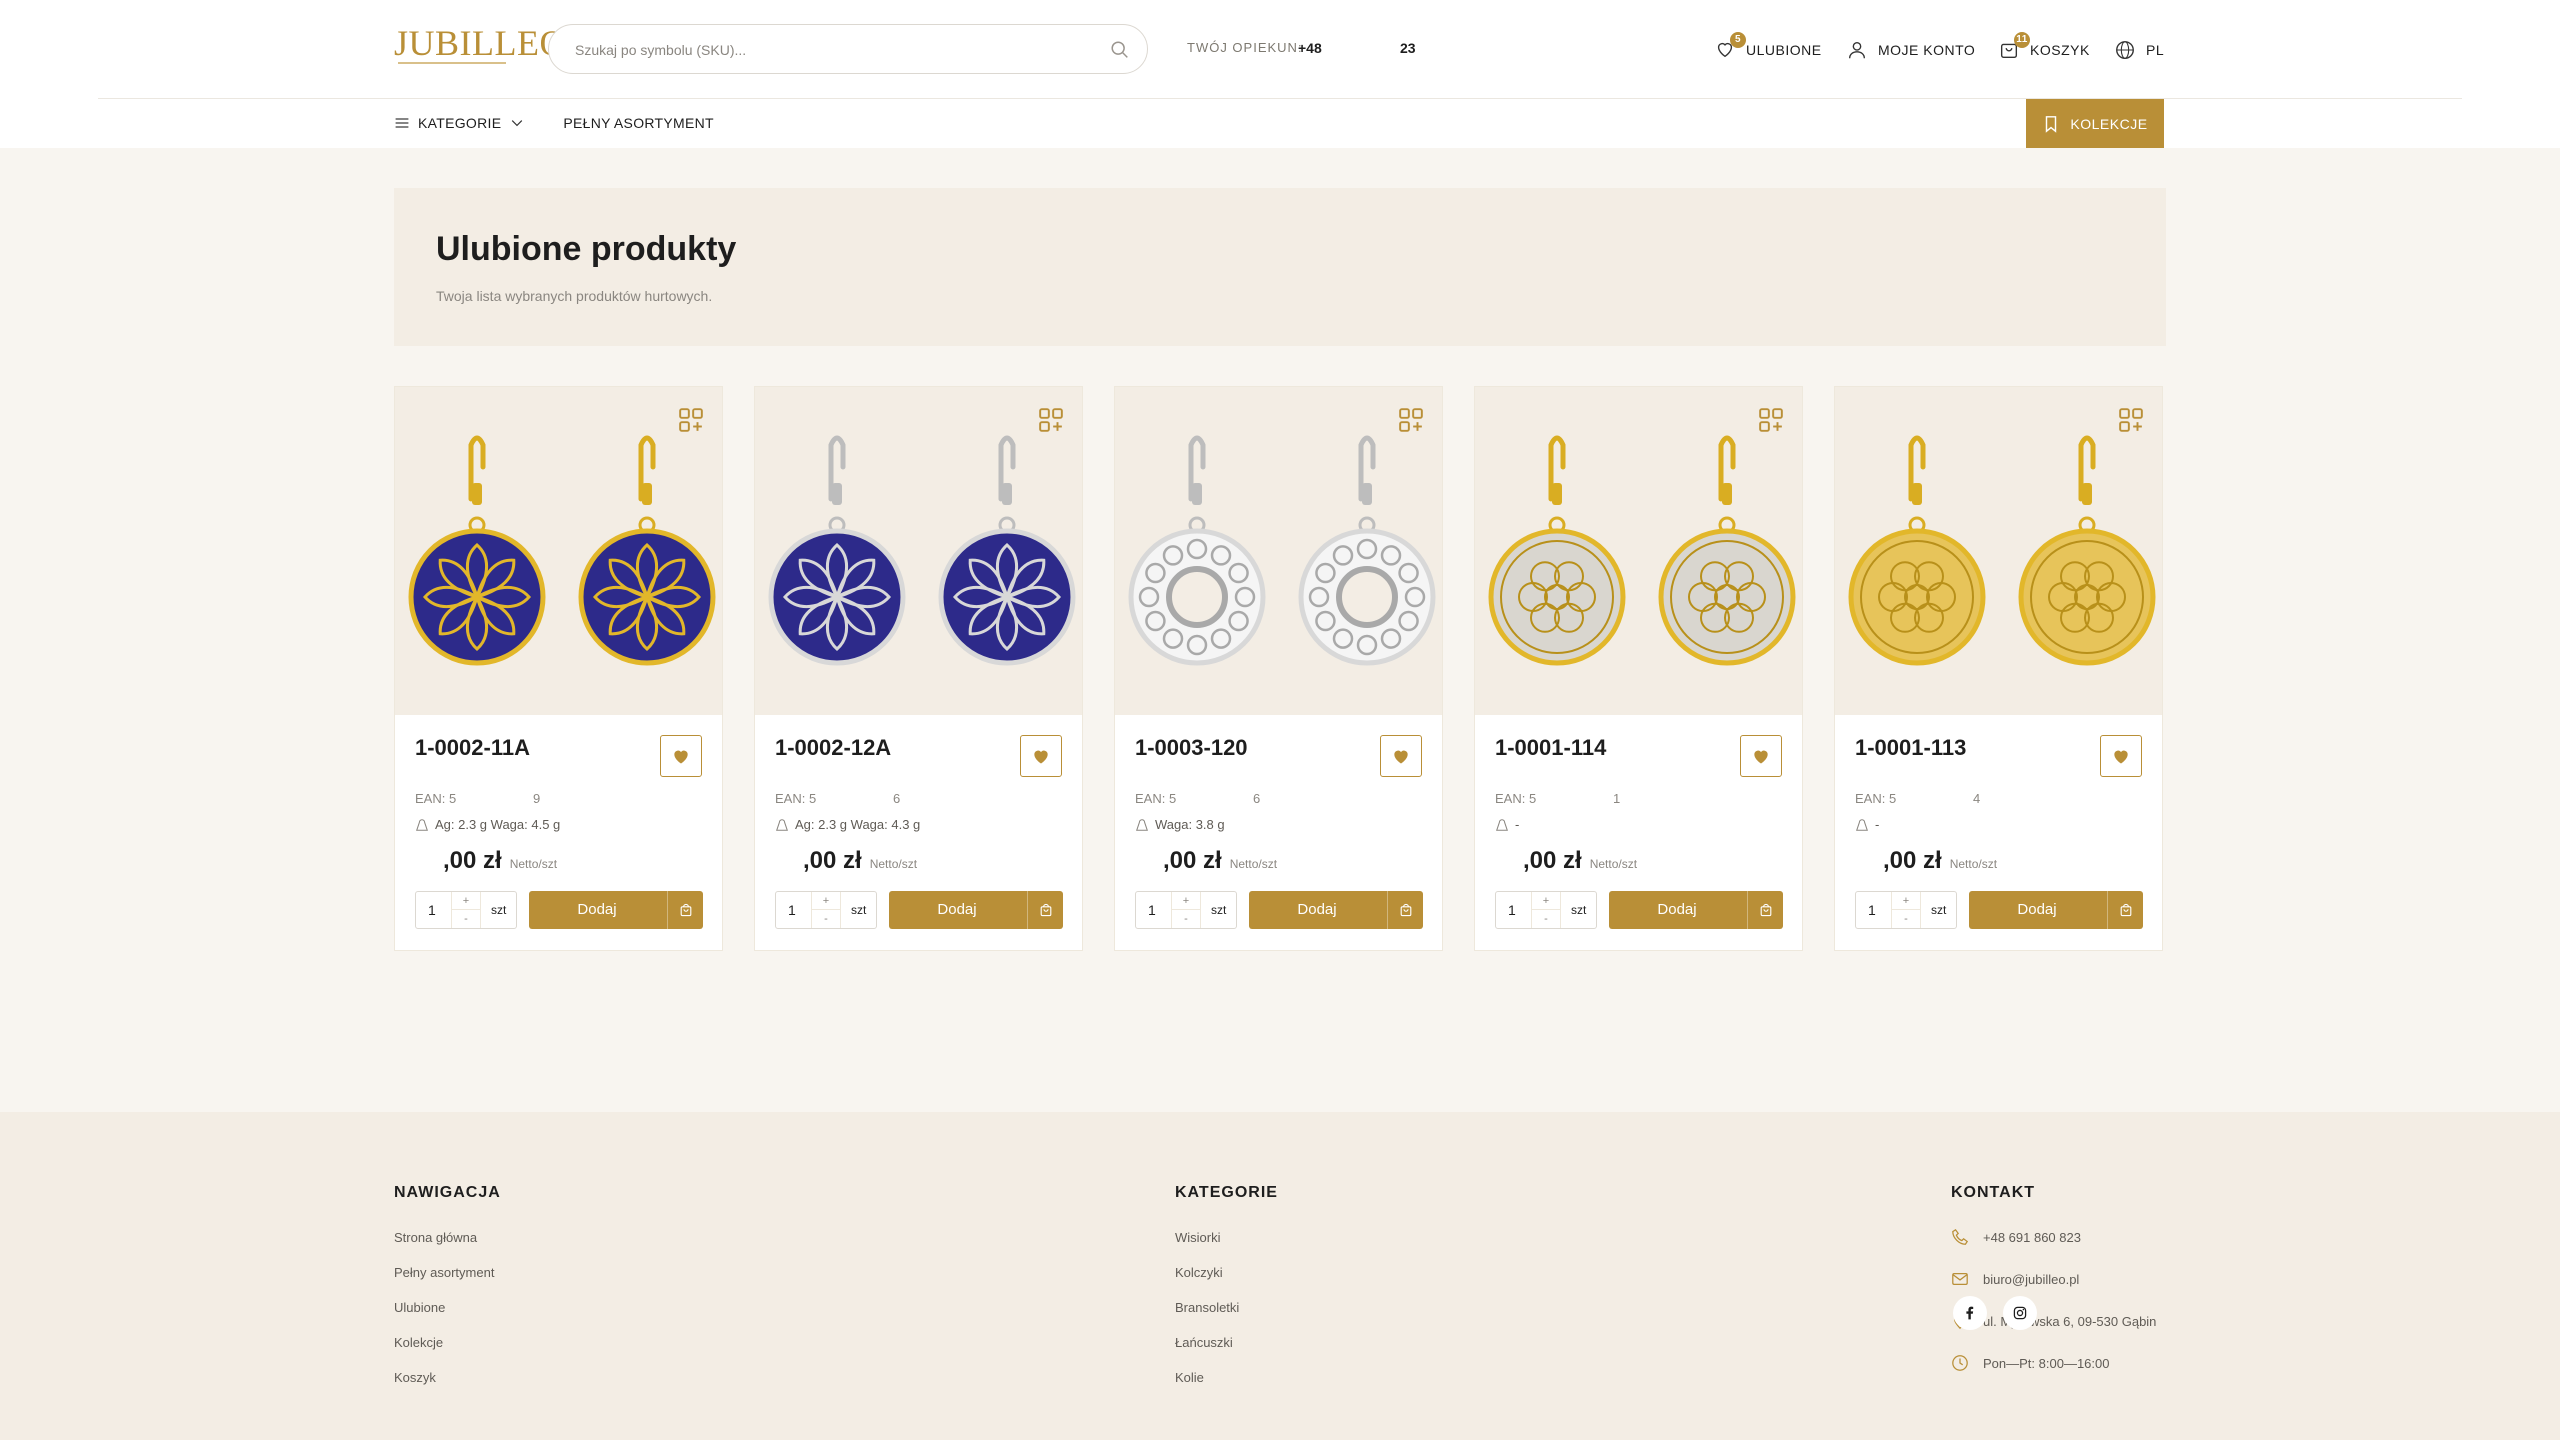 The image size is (2560, 1440). Describe the element at coordinates (2053, 1250) in the screenshot. I see `contact-phone: +48 691 860 823` at that location.